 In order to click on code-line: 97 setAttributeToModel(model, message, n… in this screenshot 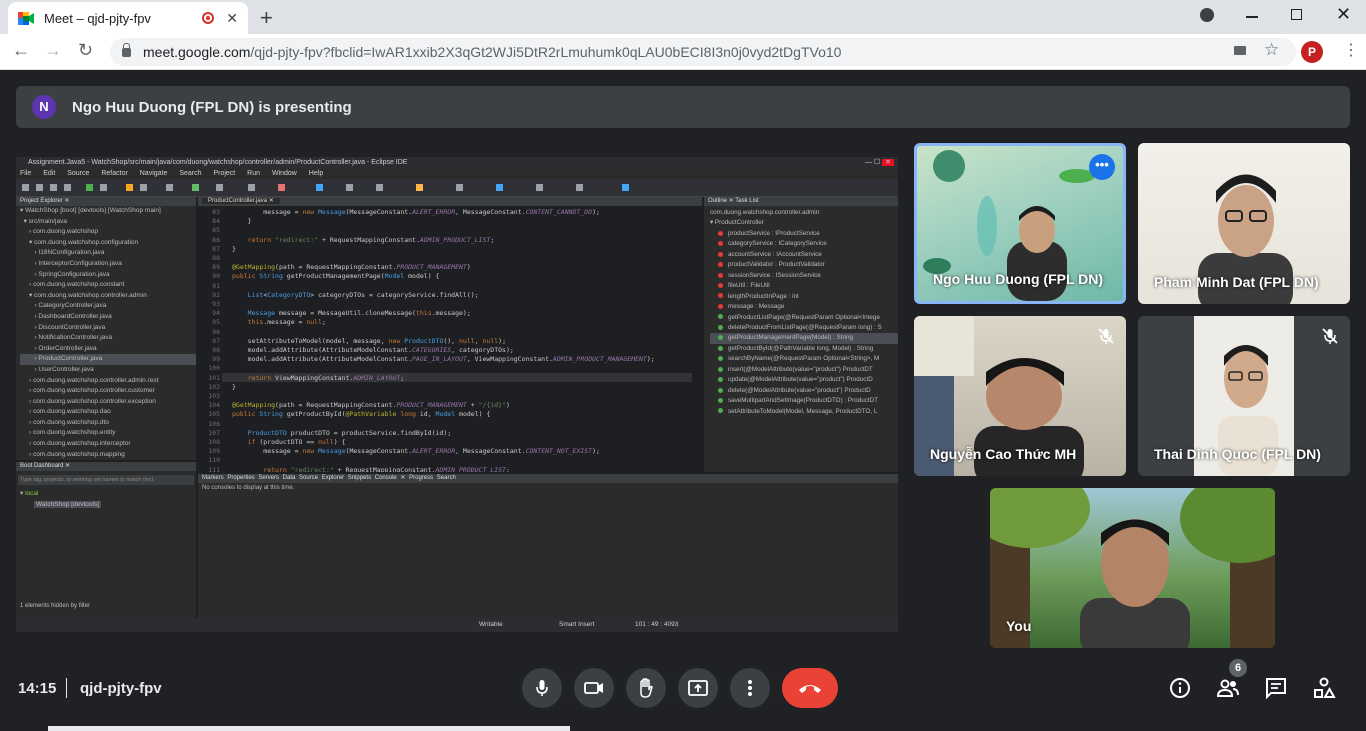, I will do `click(450, 341)`.